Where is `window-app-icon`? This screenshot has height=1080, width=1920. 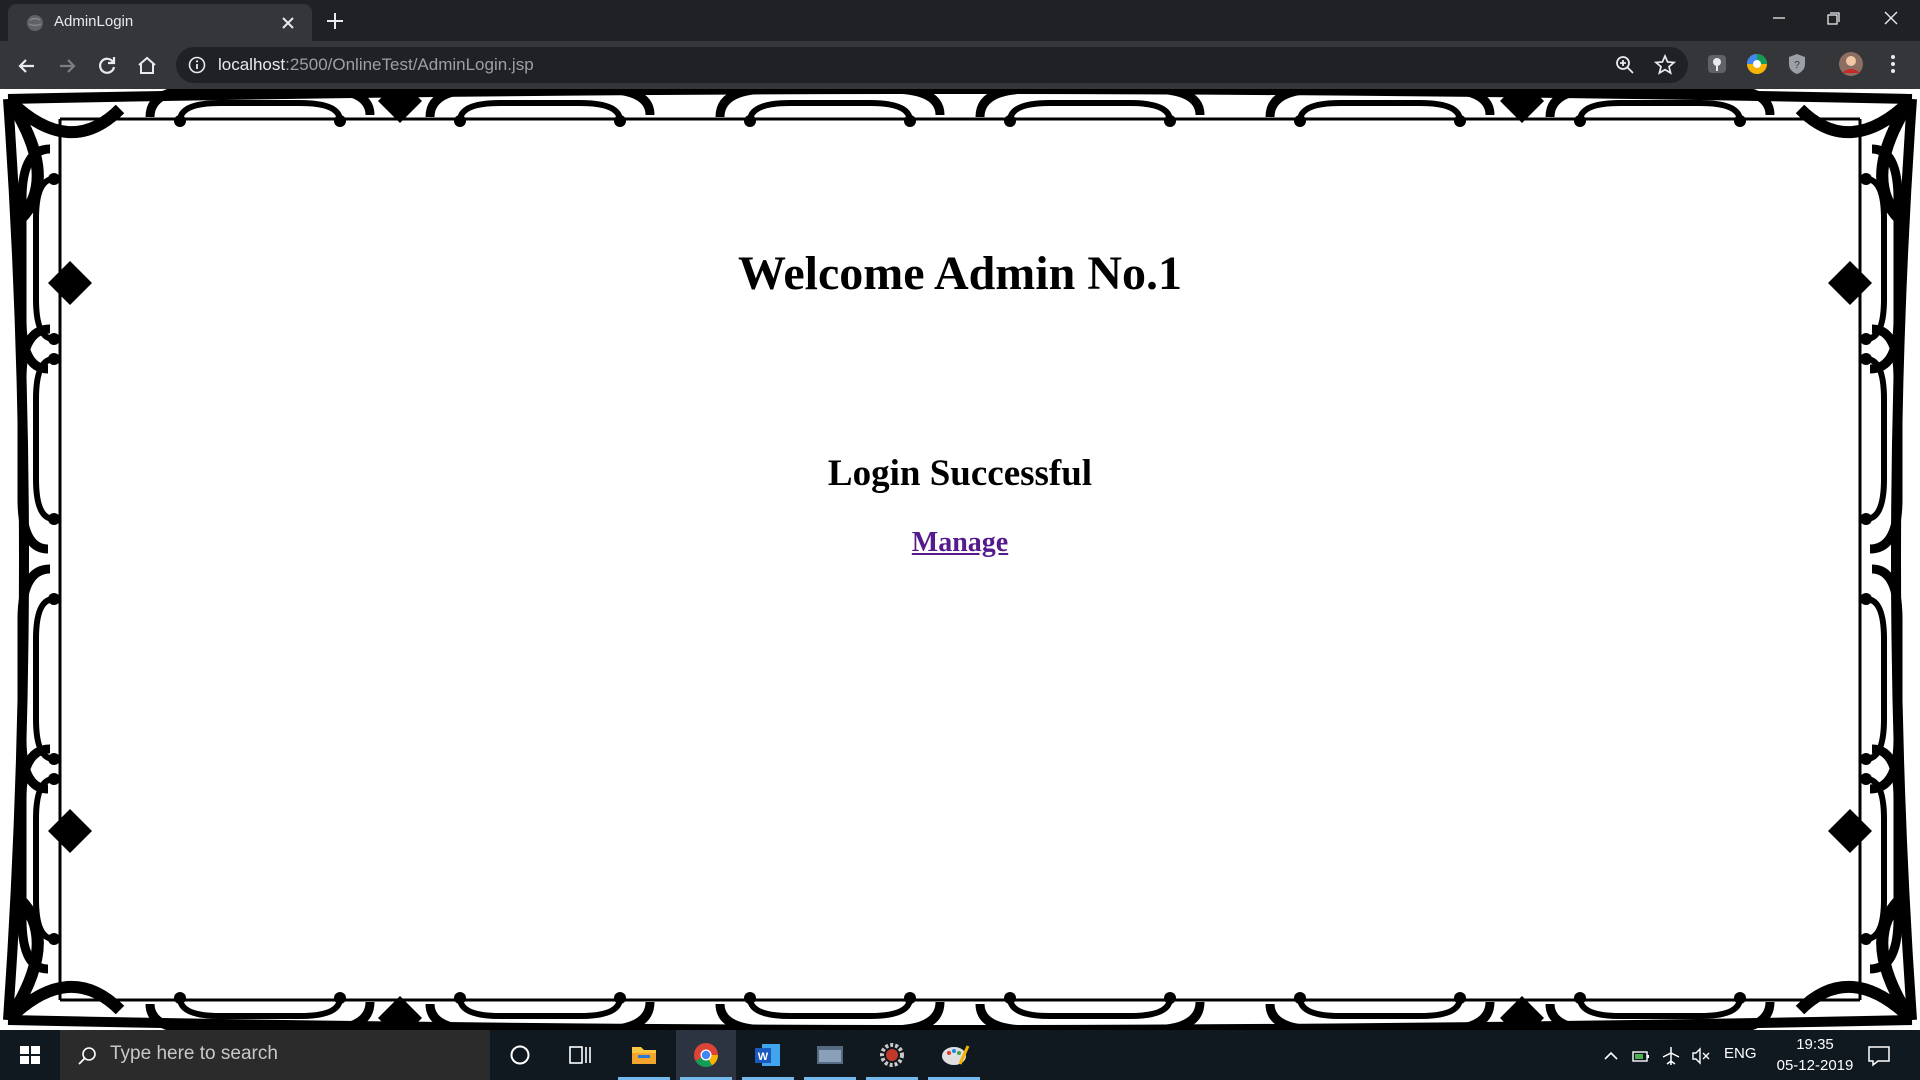
window-app-icon is located at coordinates (830, 1055).